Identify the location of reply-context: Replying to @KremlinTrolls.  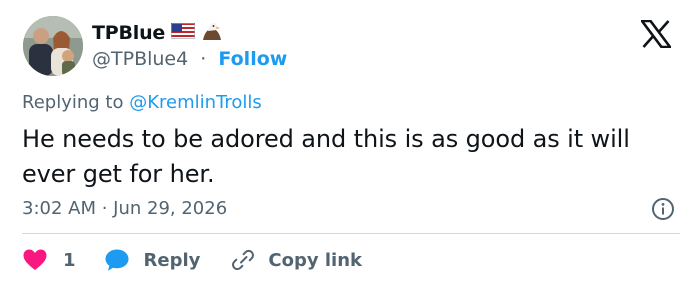
(142, 102).